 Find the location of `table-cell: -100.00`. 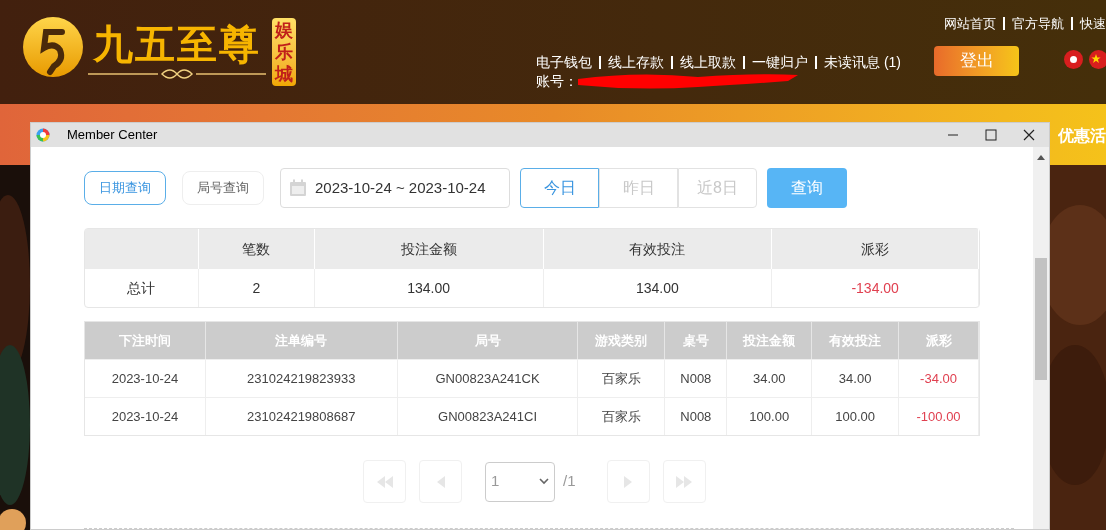

table-cell: -100.00 is located at coordinates (939, 416).